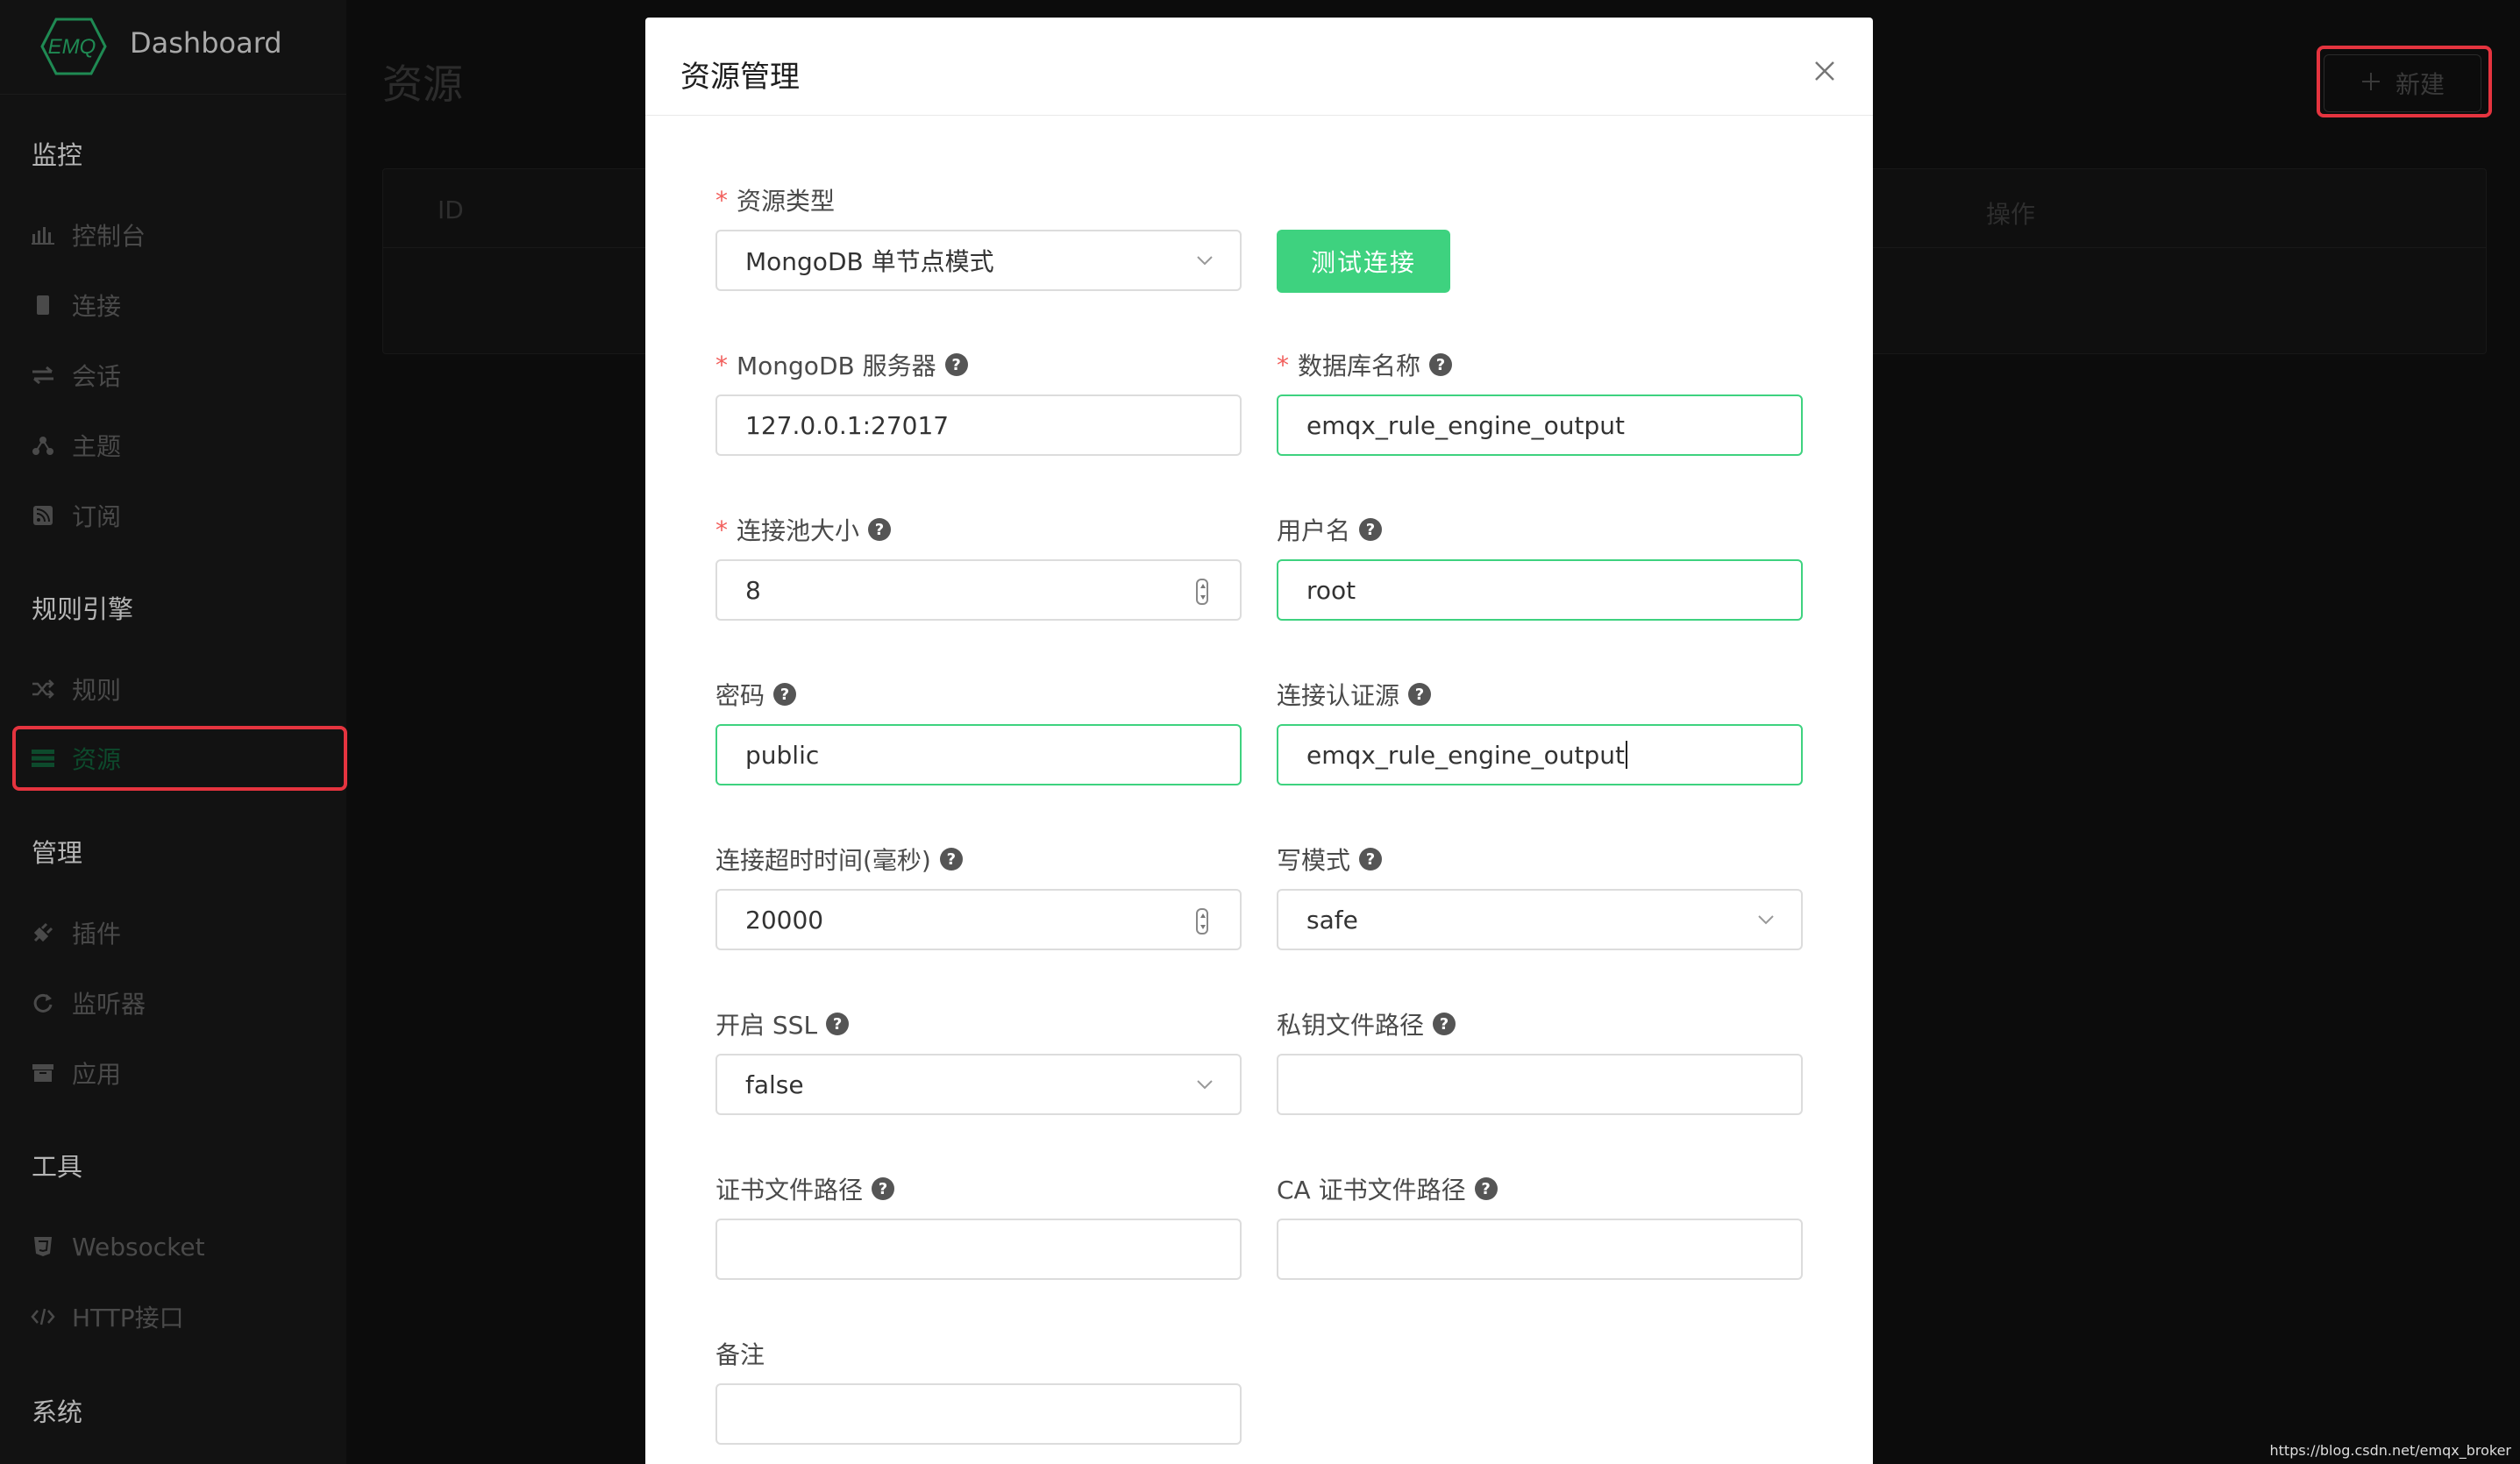 The height and width of the screenshot is (1464, 2520). I want to click on brand: EMQ Dashboard, so click(173, 47).